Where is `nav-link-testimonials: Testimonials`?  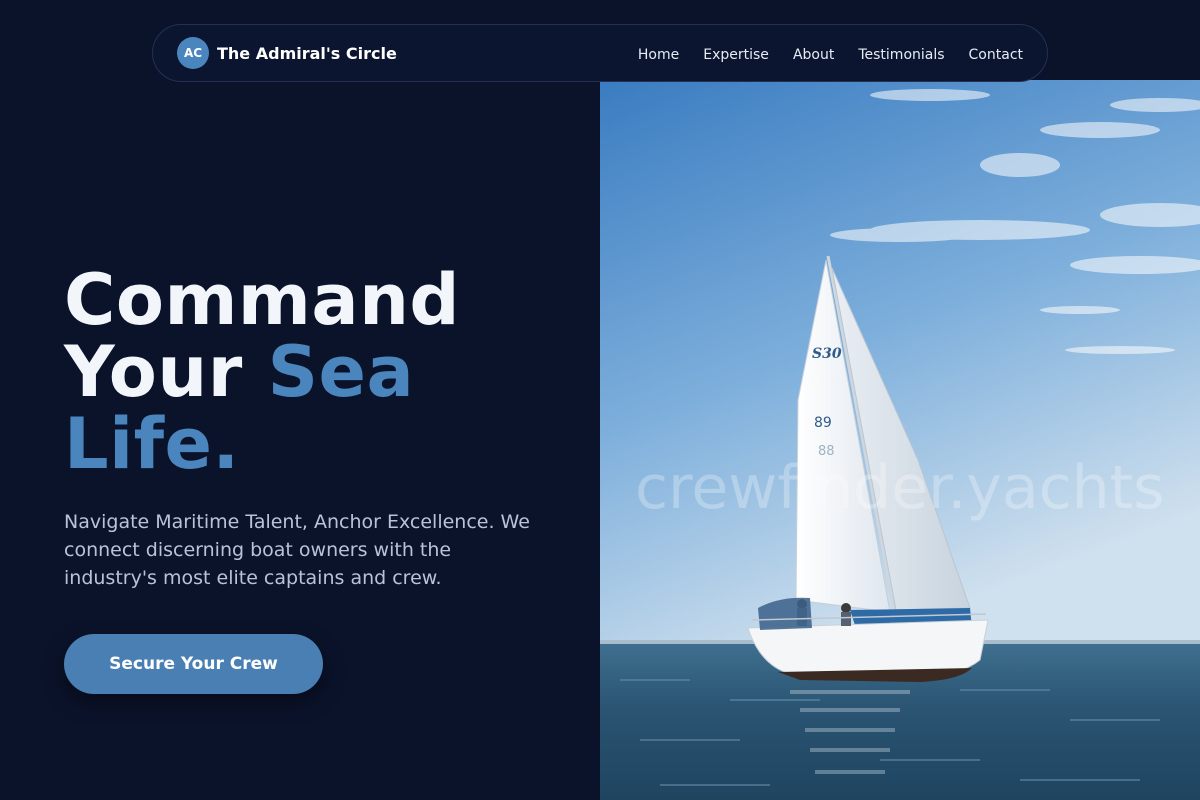
nav-link-testimonials: Testimonials is located at coordinates (901, 55).